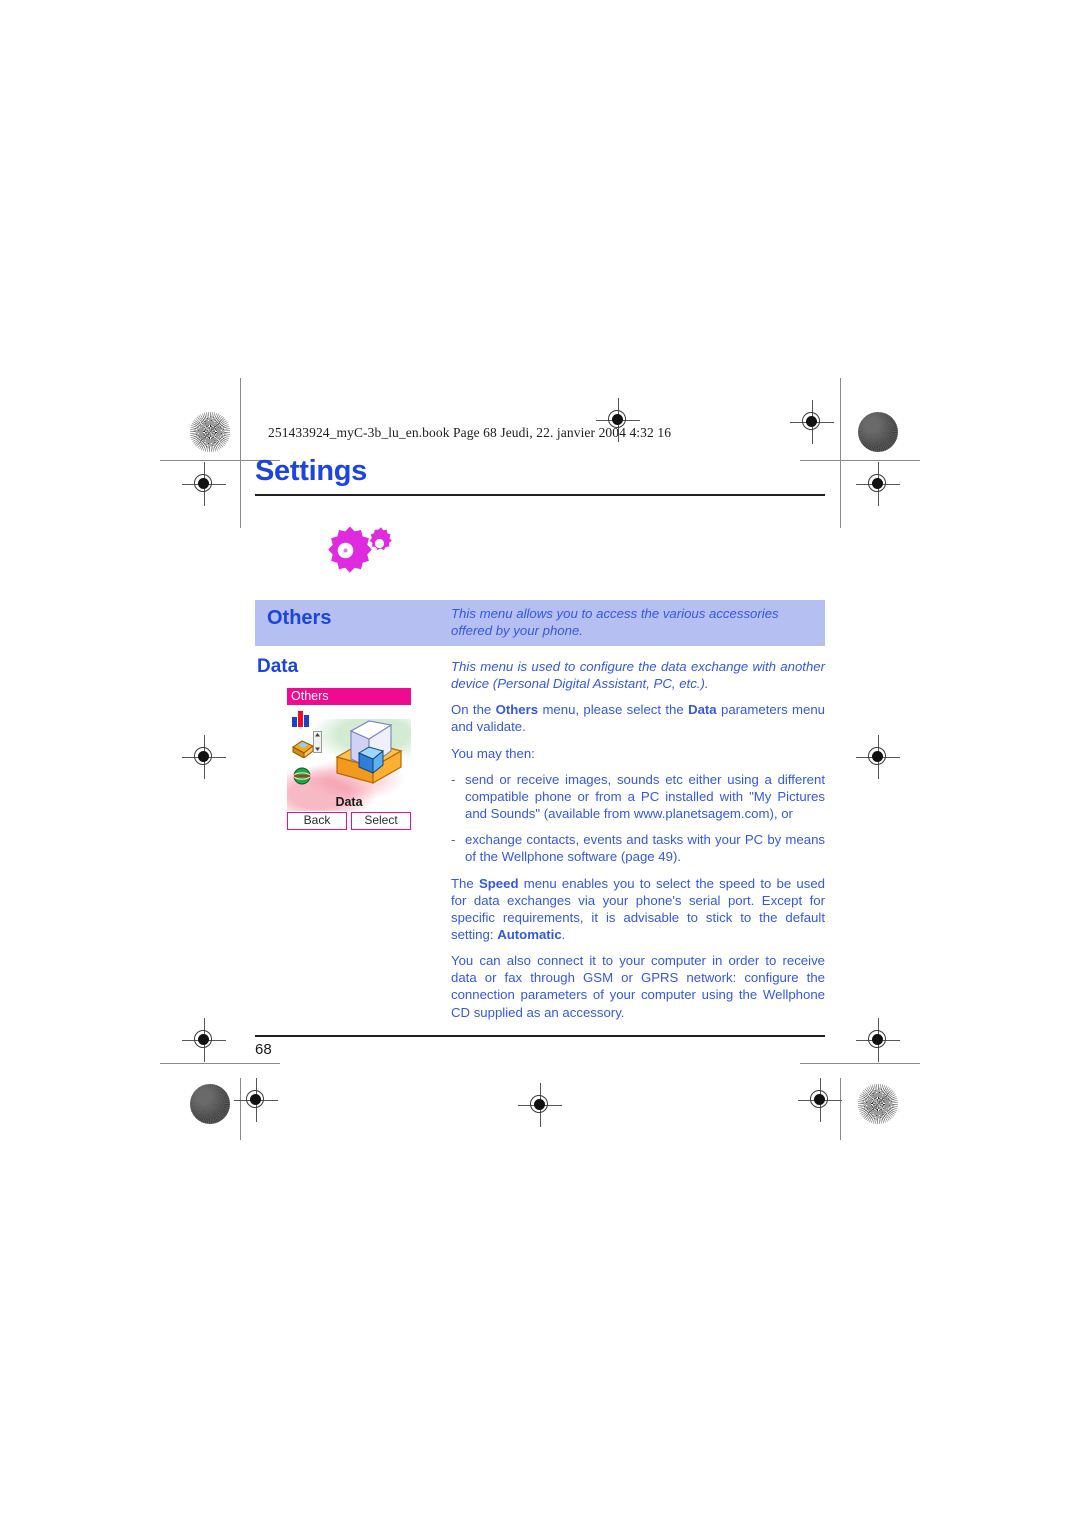 Image resolution: width=1080 pixels, height=1528 pixels. I want to click on globe-icon, so click(302, 776).